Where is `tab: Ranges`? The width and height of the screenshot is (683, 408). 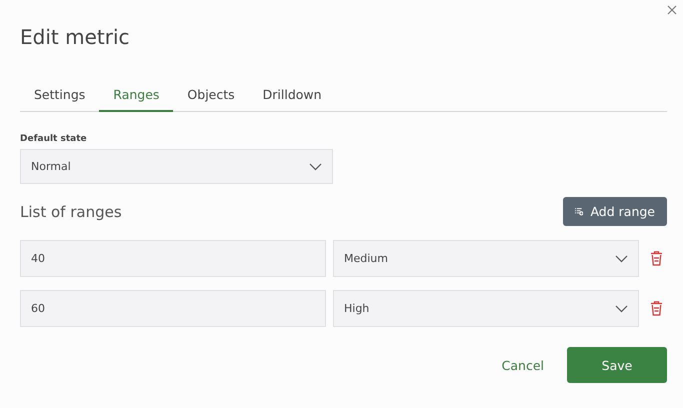
tab: Ranges is located at coordinates (136, 97).